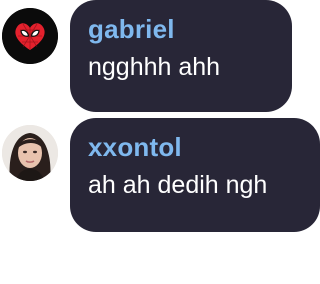 The width and height of the screenshot is (320, 284). Describe the element at coordinates (154, 67) in the screenshot. I see `message-text: ngghhh ahh` at that location.